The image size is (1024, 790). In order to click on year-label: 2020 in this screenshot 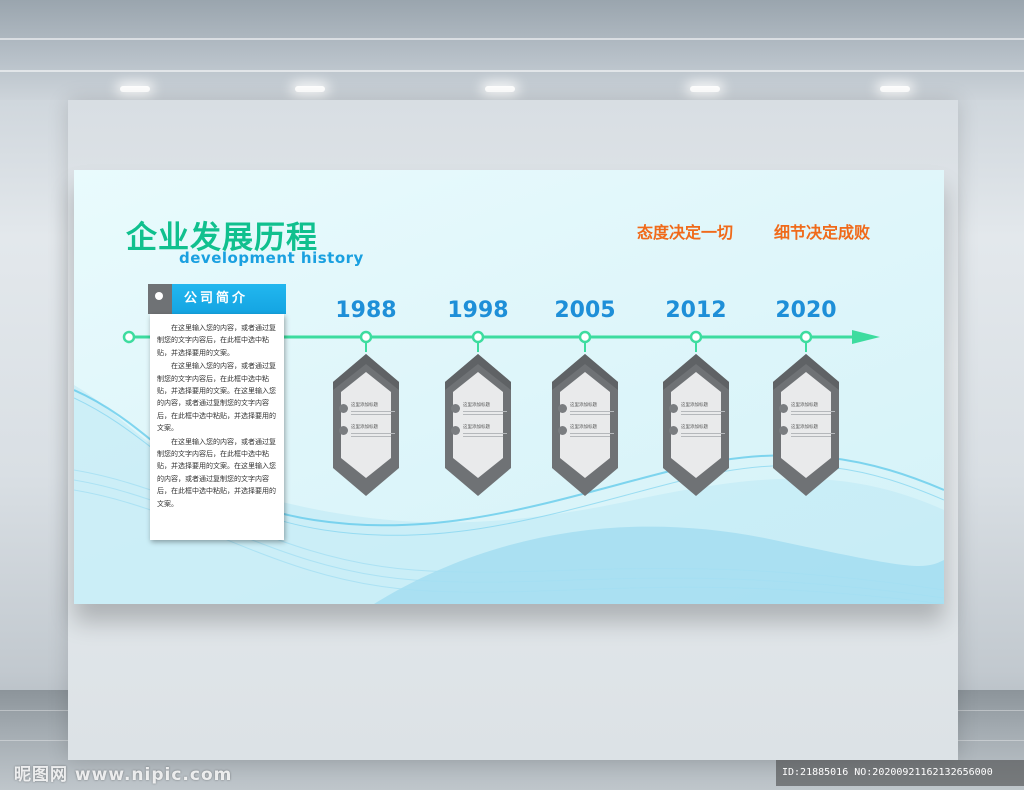, I will do `click(806, 310)`.